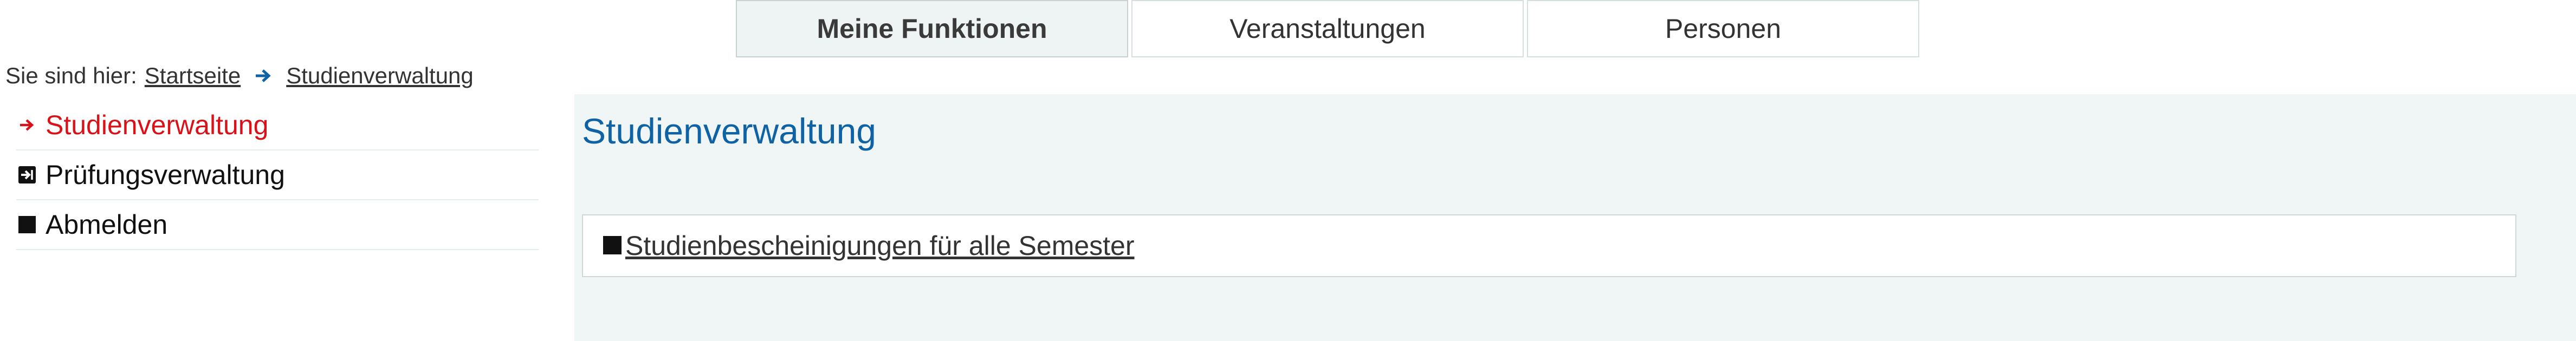  I want to click on link-studienbescheinigungen: Studienbescheinigungen für alle Semester, so click(880, 245).